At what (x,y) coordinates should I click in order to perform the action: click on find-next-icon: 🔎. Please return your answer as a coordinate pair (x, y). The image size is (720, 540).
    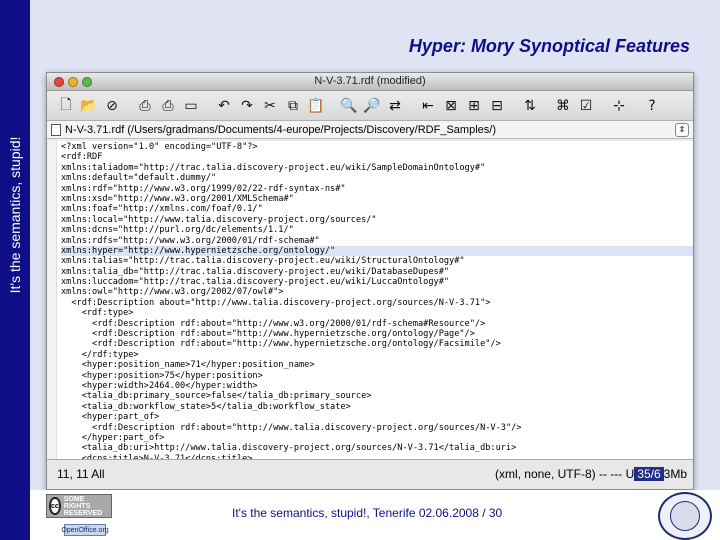
    Looking at the image, I should click on (372, 106).